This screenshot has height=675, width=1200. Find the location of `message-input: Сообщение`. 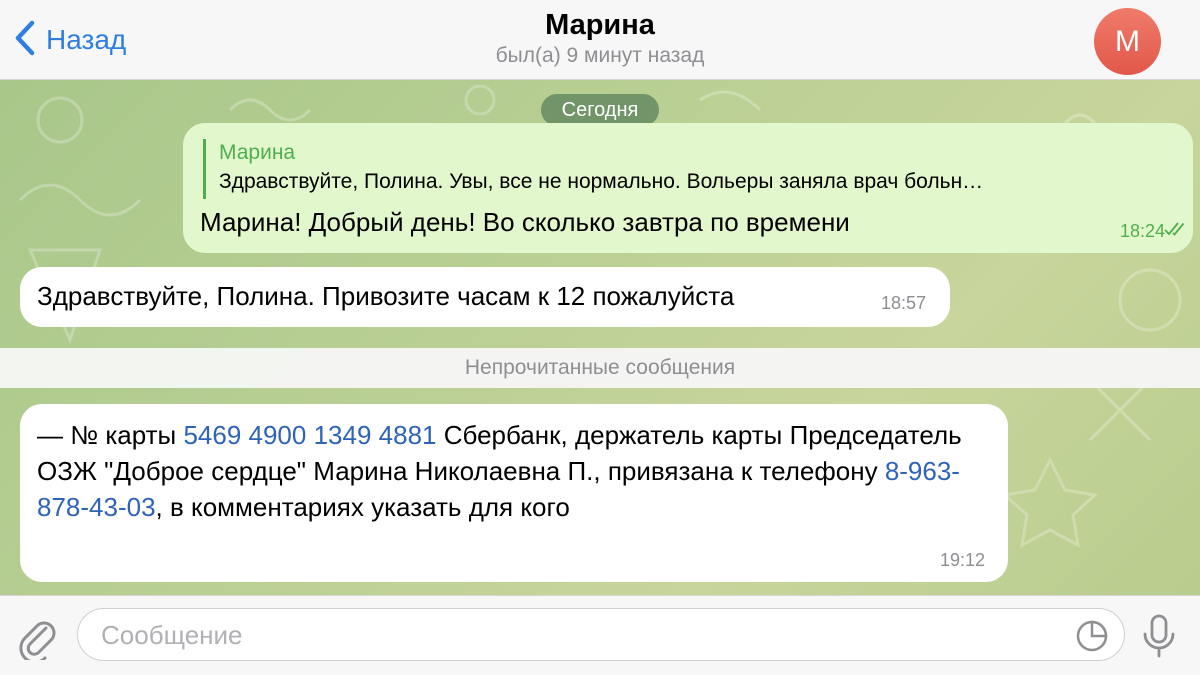

message-input: Сообщение is located at coordinates (601, 634).